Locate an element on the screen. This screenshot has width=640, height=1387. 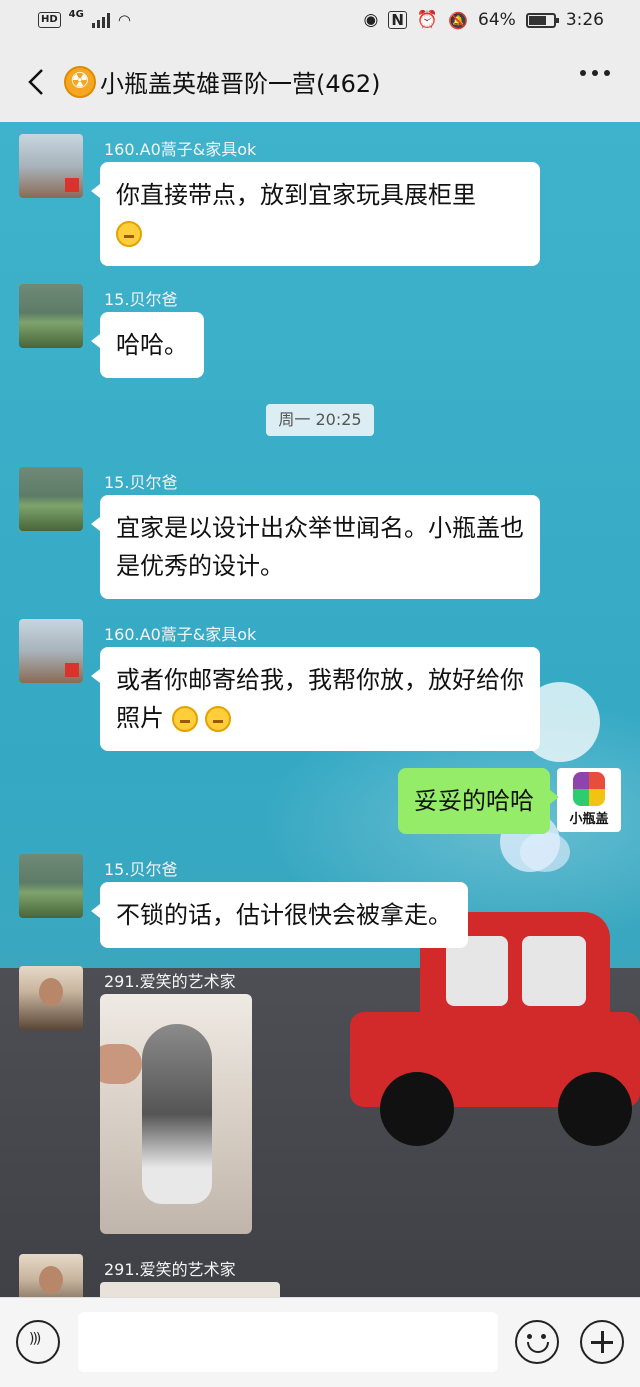
eye-icon: ◉ is located at coordinates (371, 20).